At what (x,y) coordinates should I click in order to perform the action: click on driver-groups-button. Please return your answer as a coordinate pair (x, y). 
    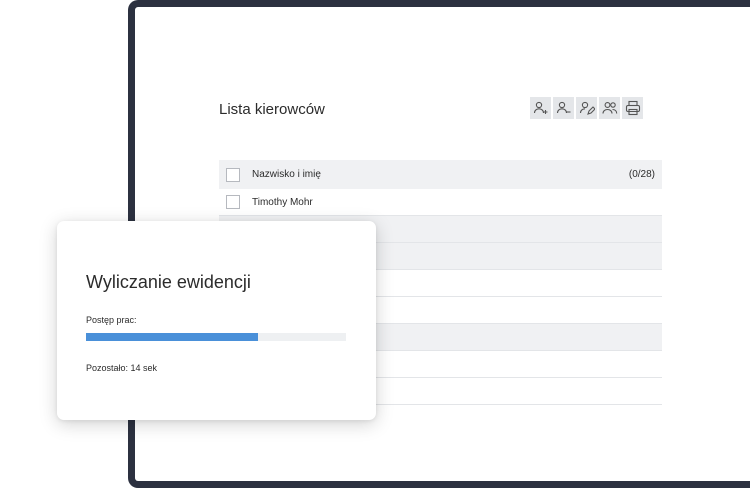
    Looking at the image, I should click on (609, 108).